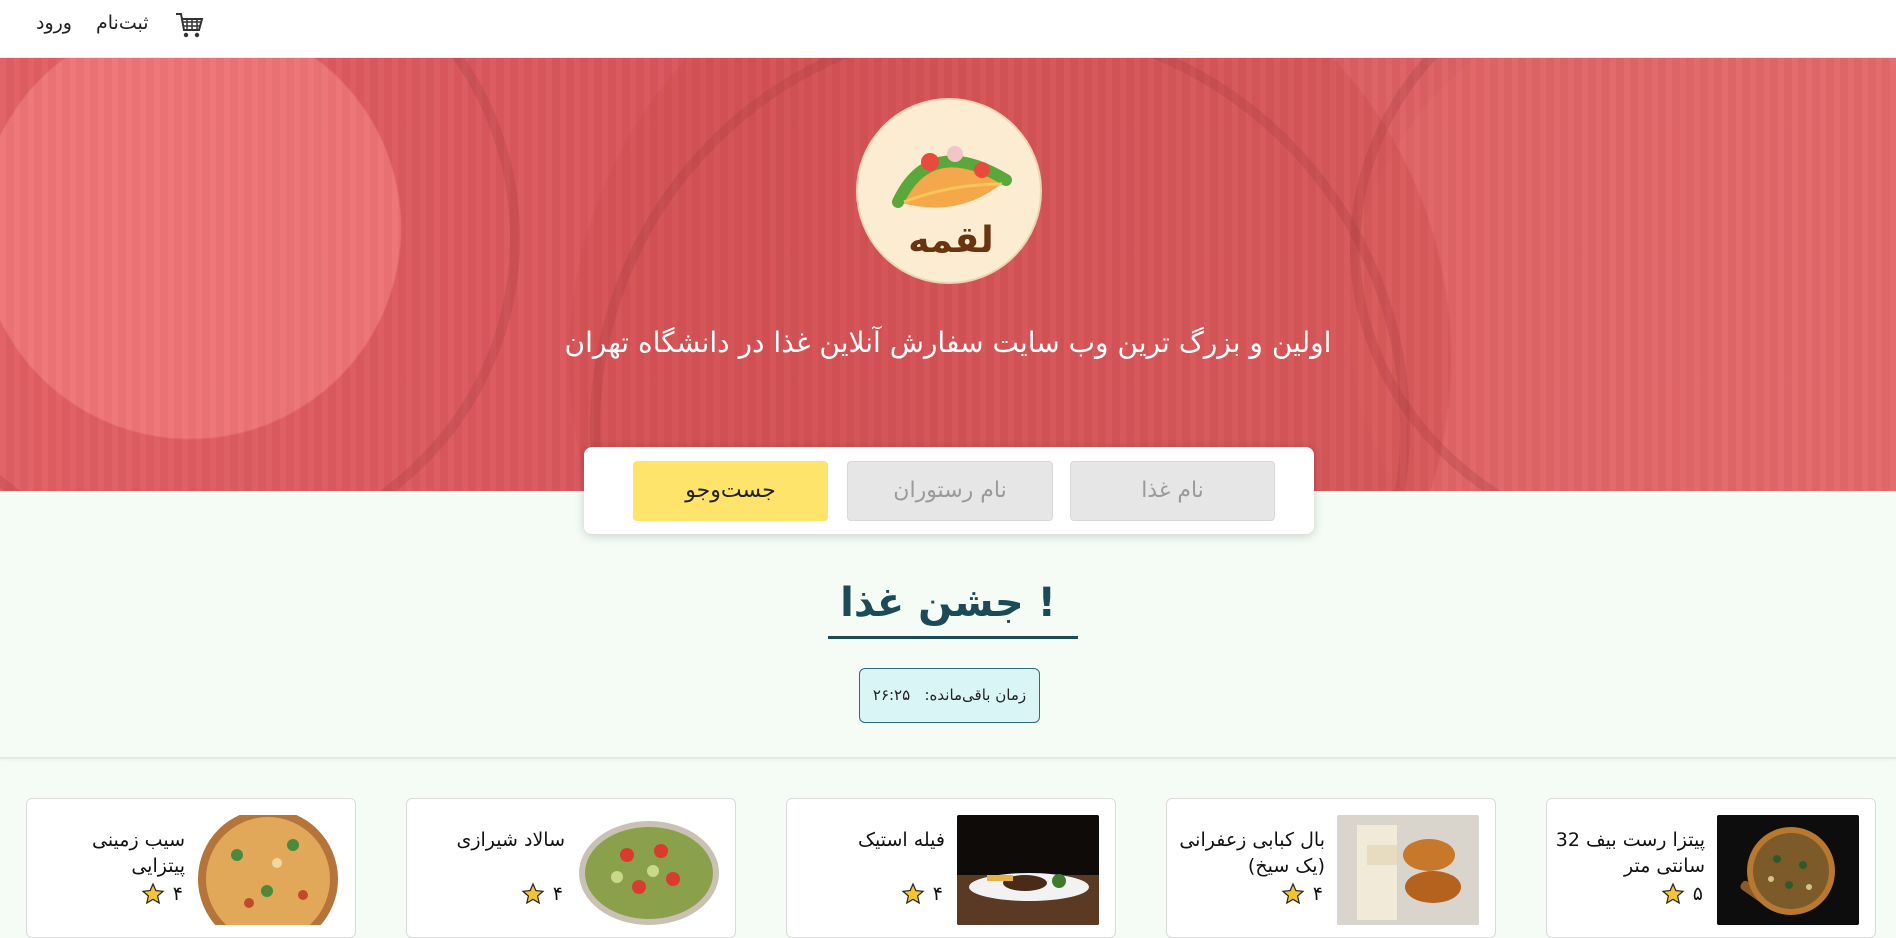 This screenshot has height=938, width=1896. I want to click on food-card: بال کبابی زعفرانی (یک سیخ) ۴, so click(1331, 868).